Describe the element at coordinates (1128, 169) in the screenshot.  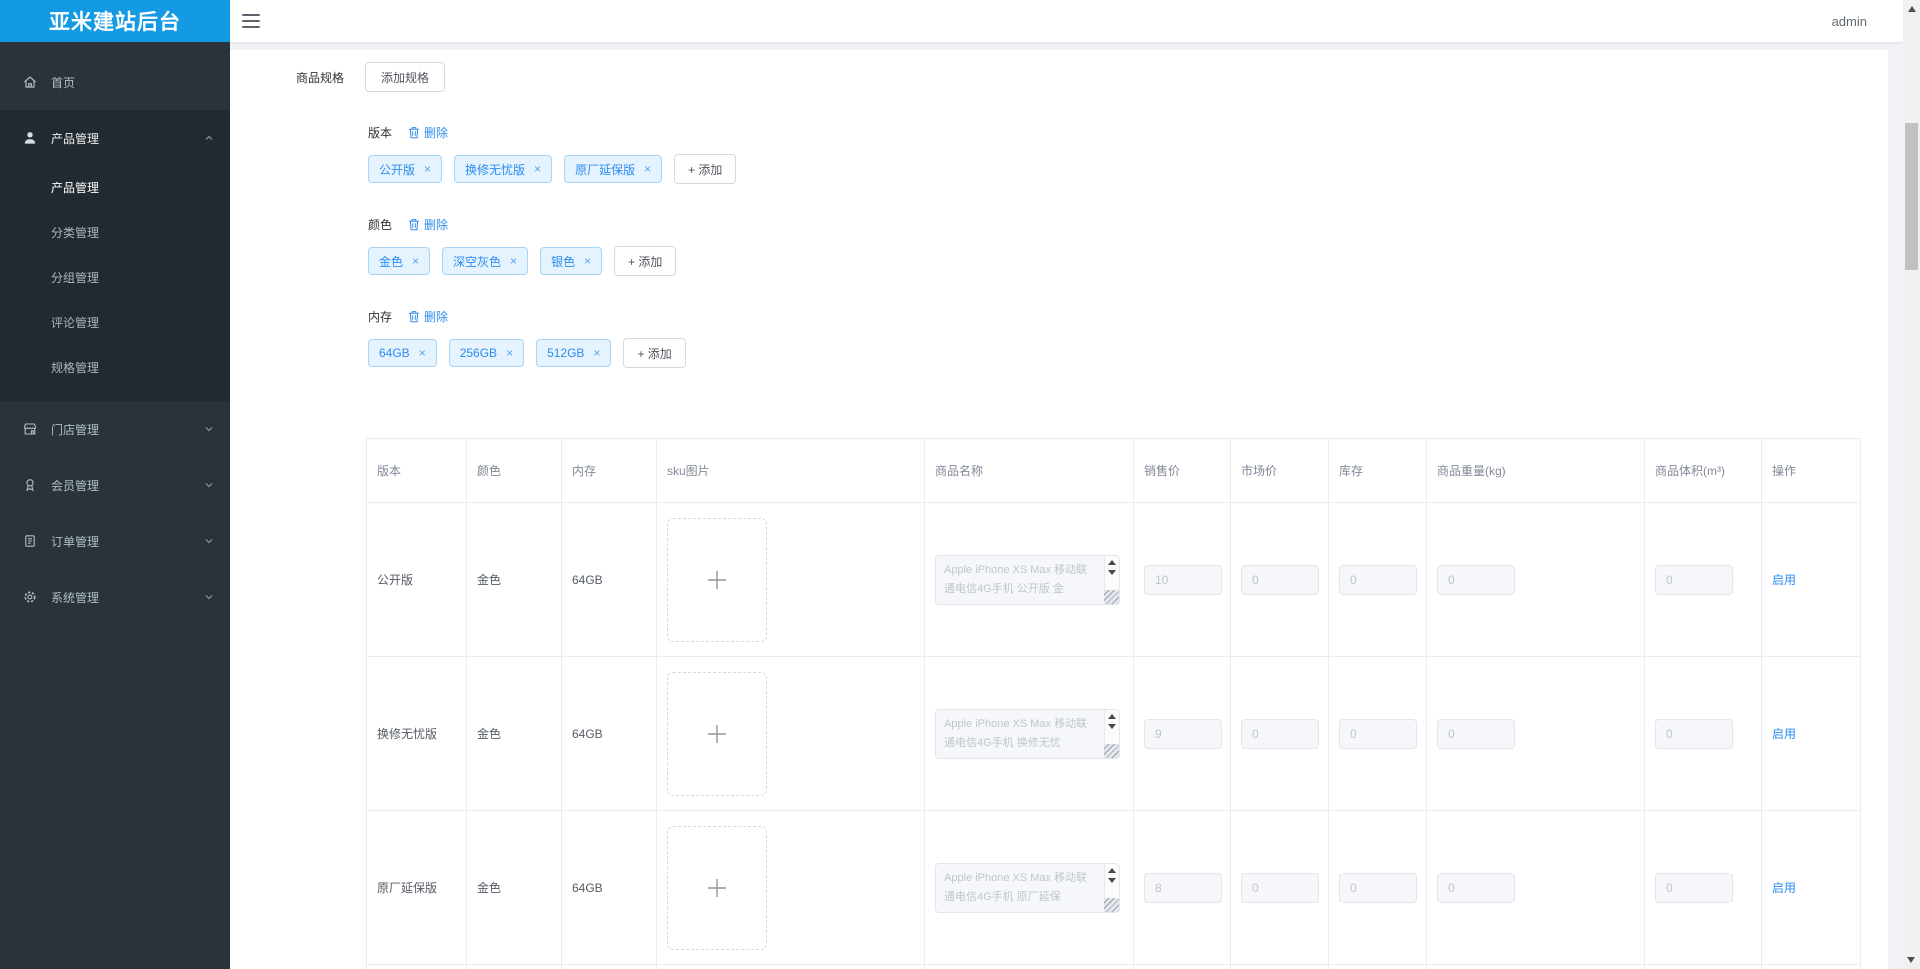
I see `tag-row-version: 公开版 换修无忧版 原厂延保版 + 添加` at that location.